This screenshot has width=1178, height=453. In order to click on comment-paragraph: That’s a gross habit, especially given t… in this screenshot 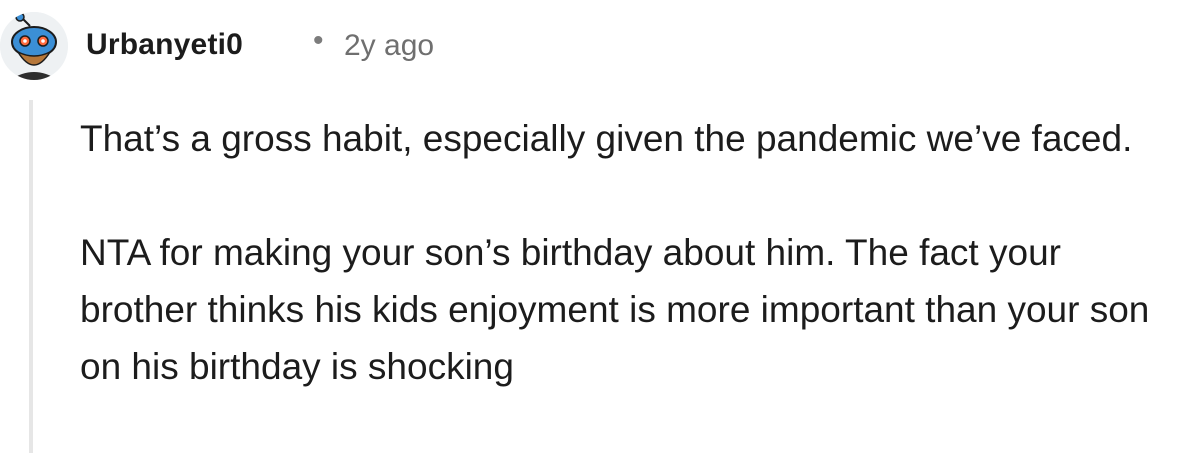, I will do `click(606, 138)`.